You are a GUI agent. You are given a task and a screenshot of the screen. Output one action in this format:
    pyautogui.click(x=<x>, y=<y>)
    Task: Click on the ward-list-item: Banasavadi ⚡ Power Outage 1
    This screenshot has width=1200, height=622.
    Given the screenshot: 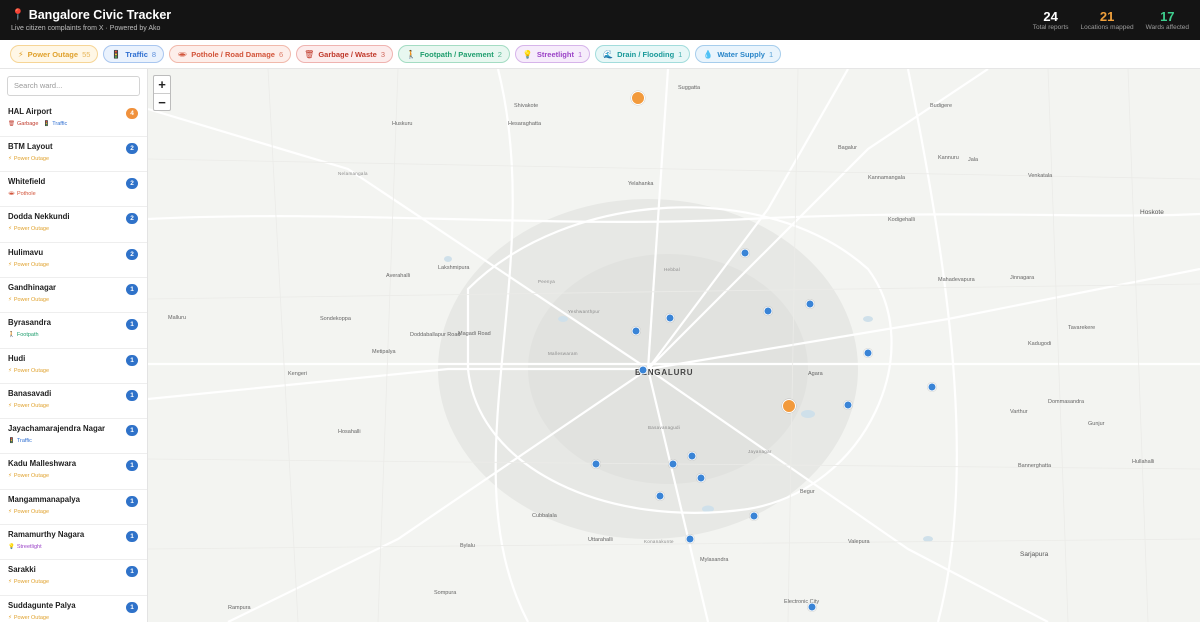 What is the action you would take?
    pyautogui.click(x=73, y=402)
    